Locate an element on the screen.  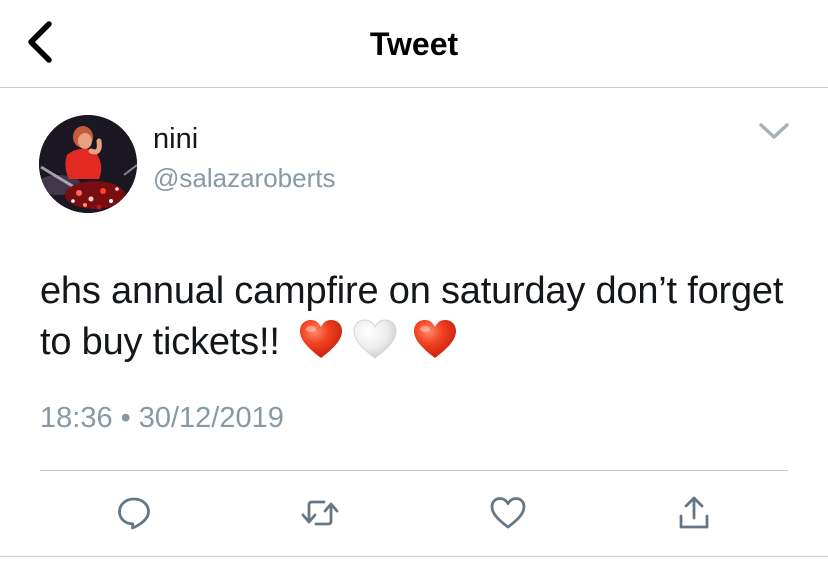
bottom-divider is located at coordinates (414, 556).